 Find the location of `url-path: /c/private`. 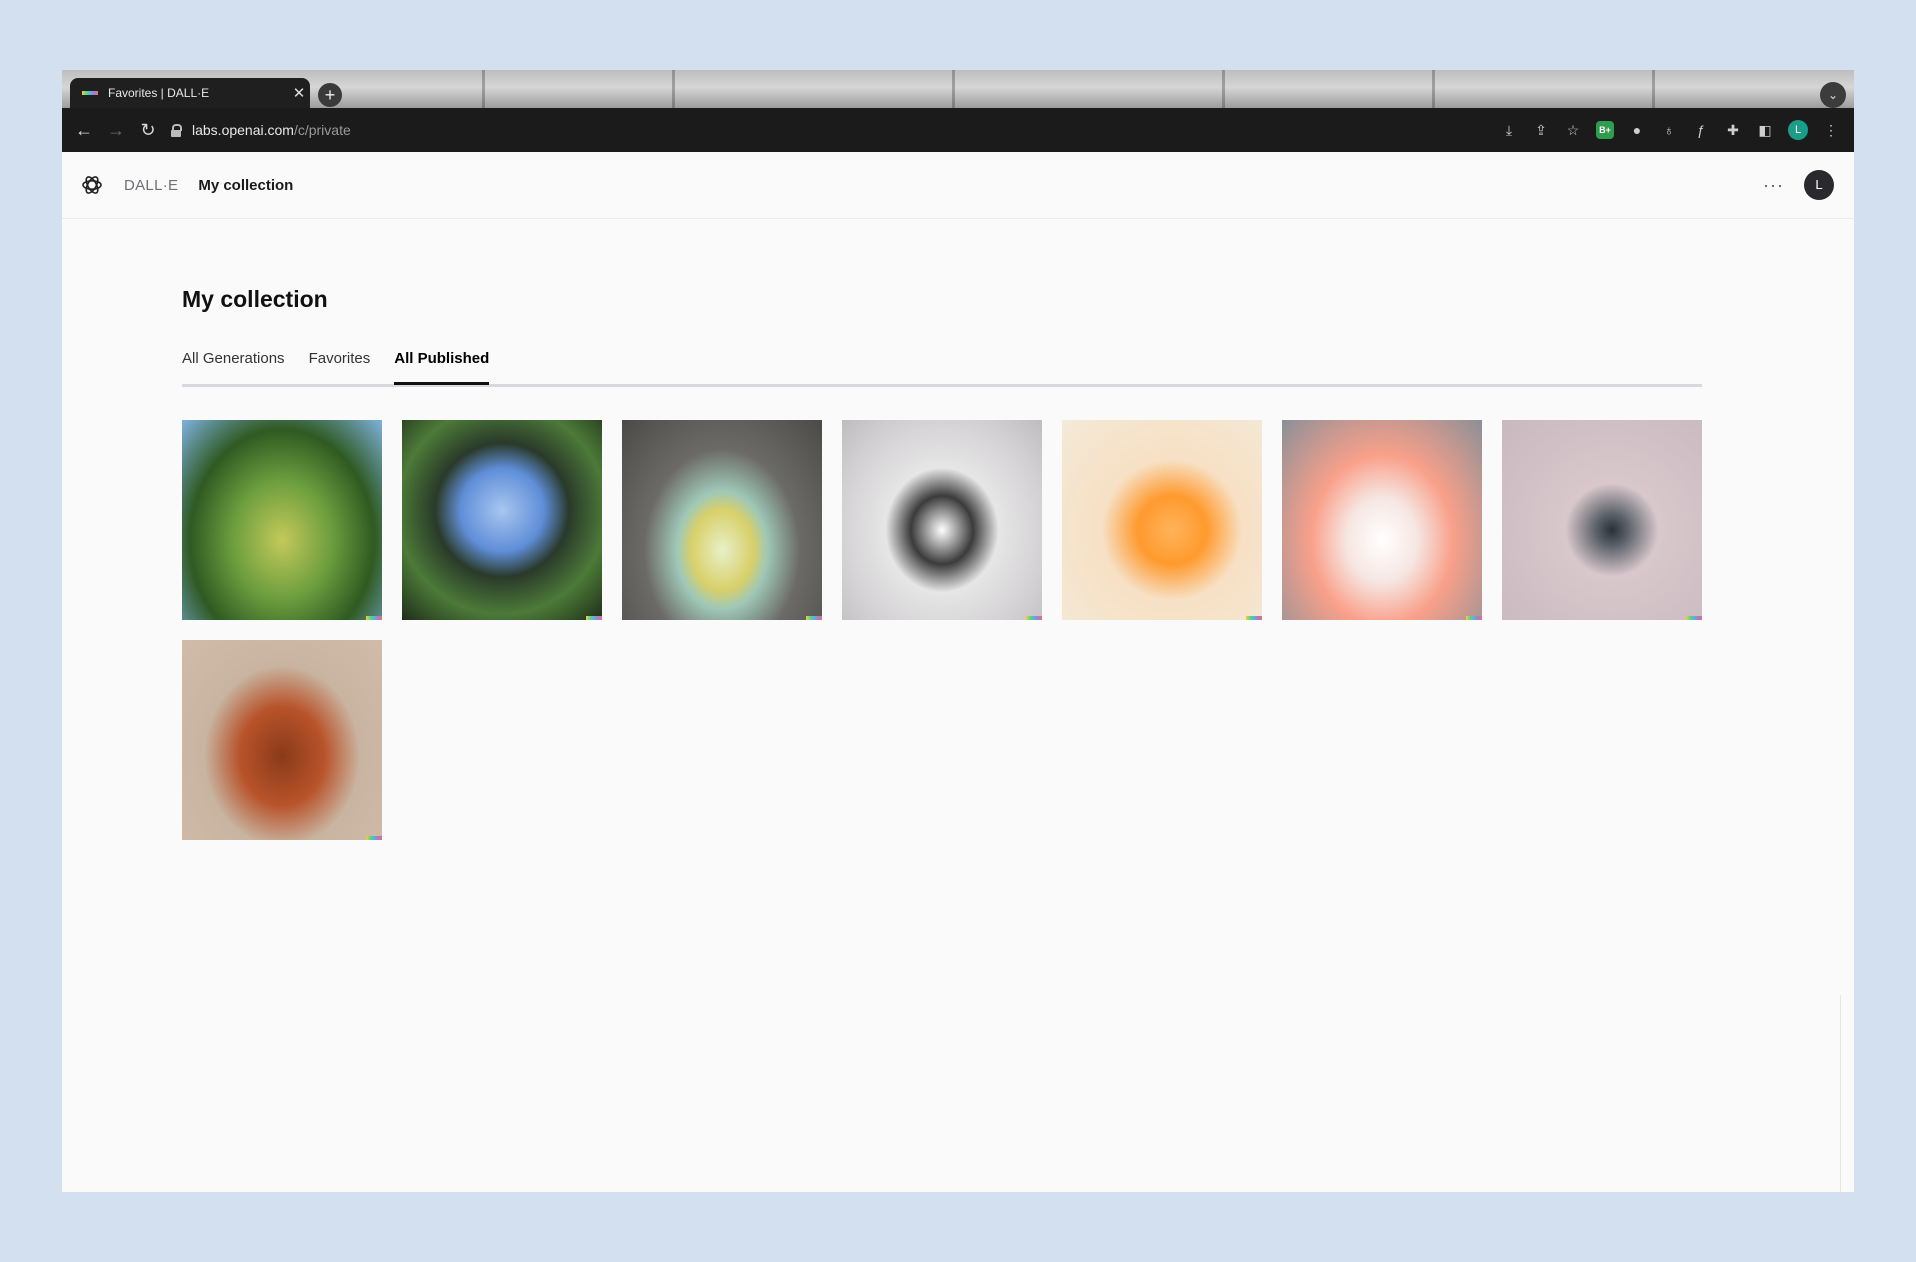

url-path: /c/private is located at coordinates (322, 130).